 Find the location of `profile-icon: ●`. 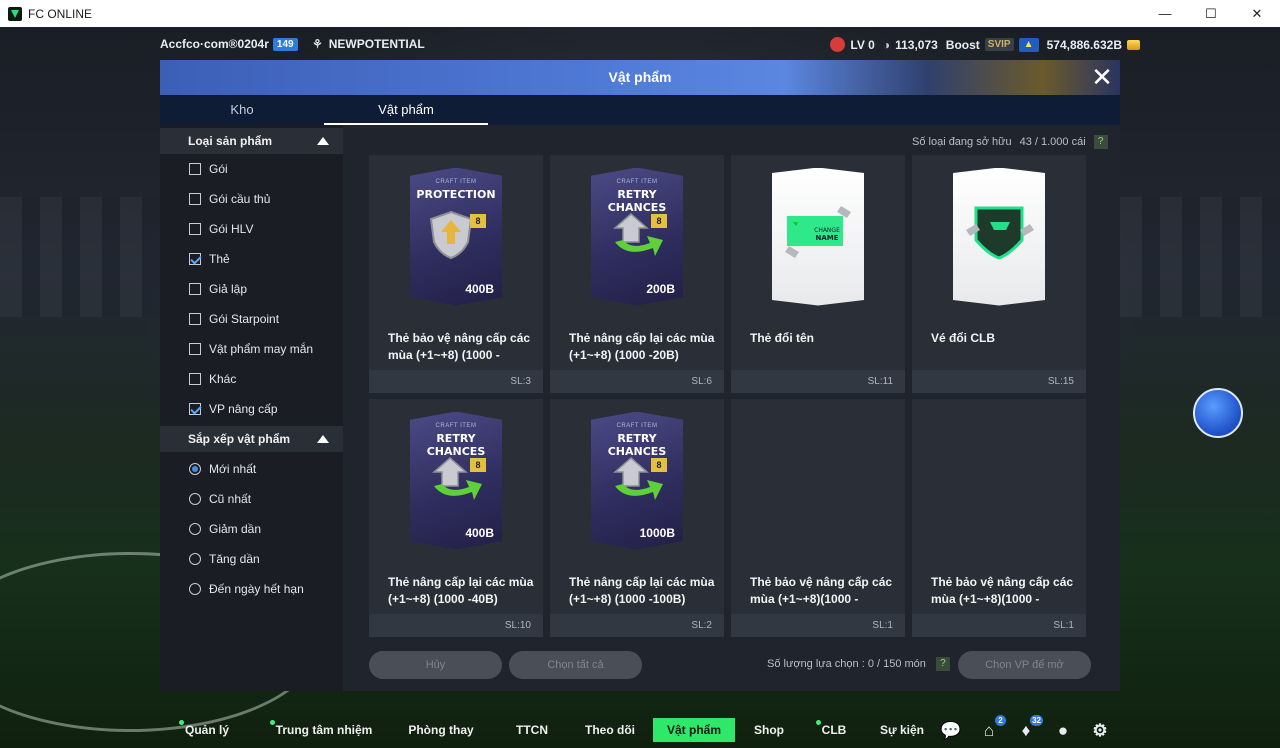

profile-icon: ● is located at coordinates (1063, 731).